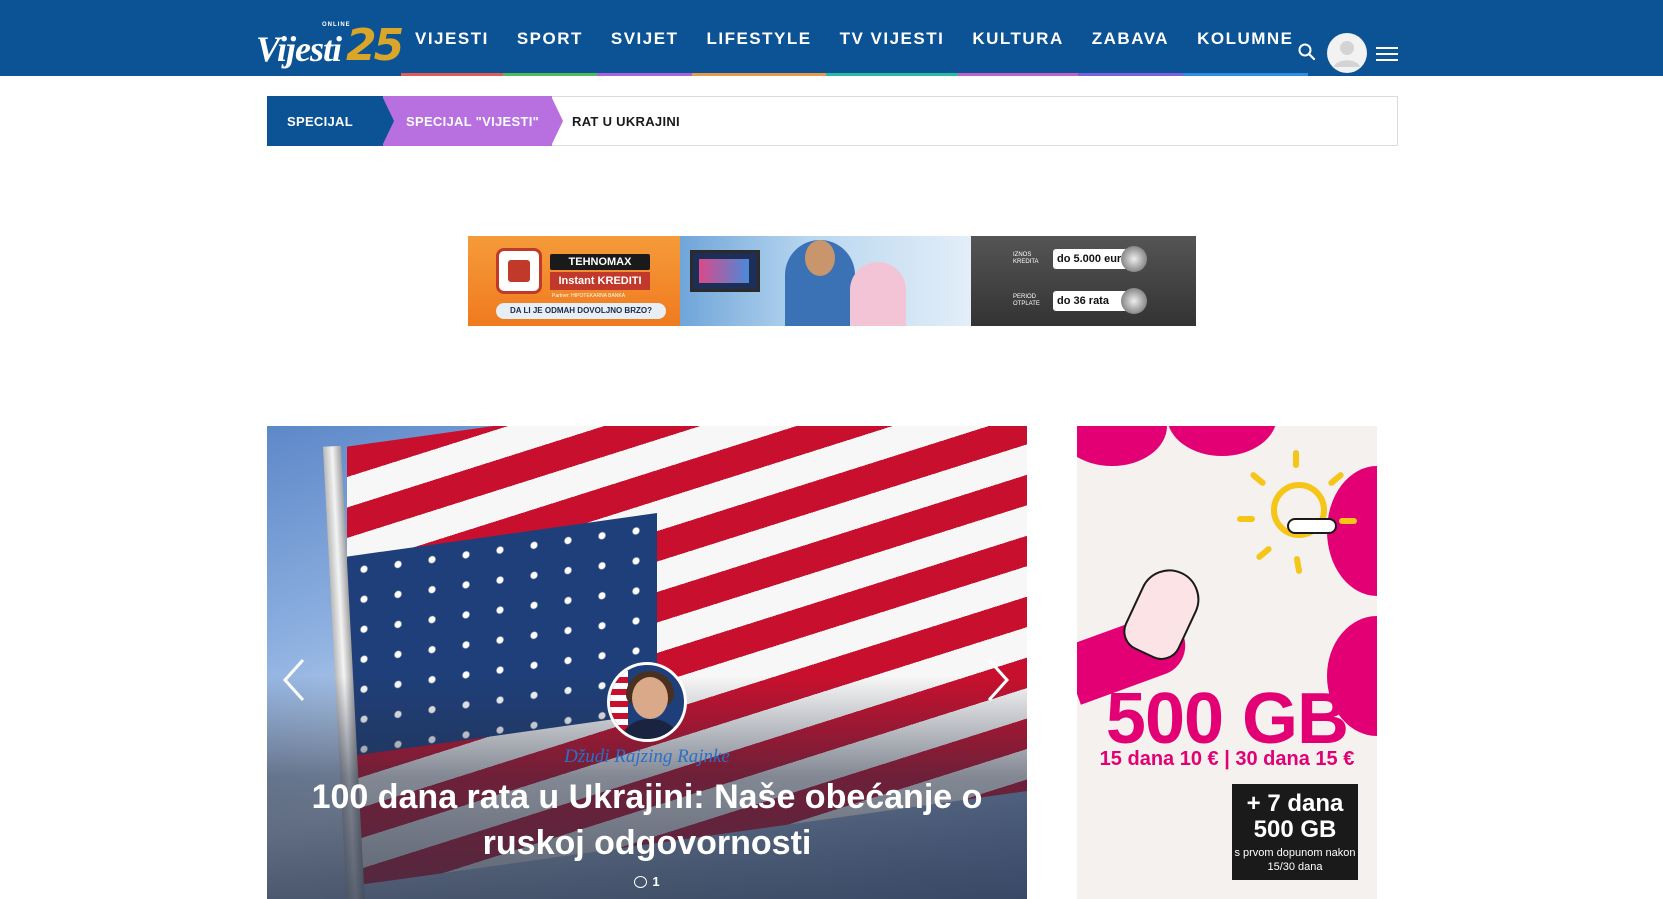  I want to click on nav-item-lifestyle: LIFESTYLE, so click(759, 38).